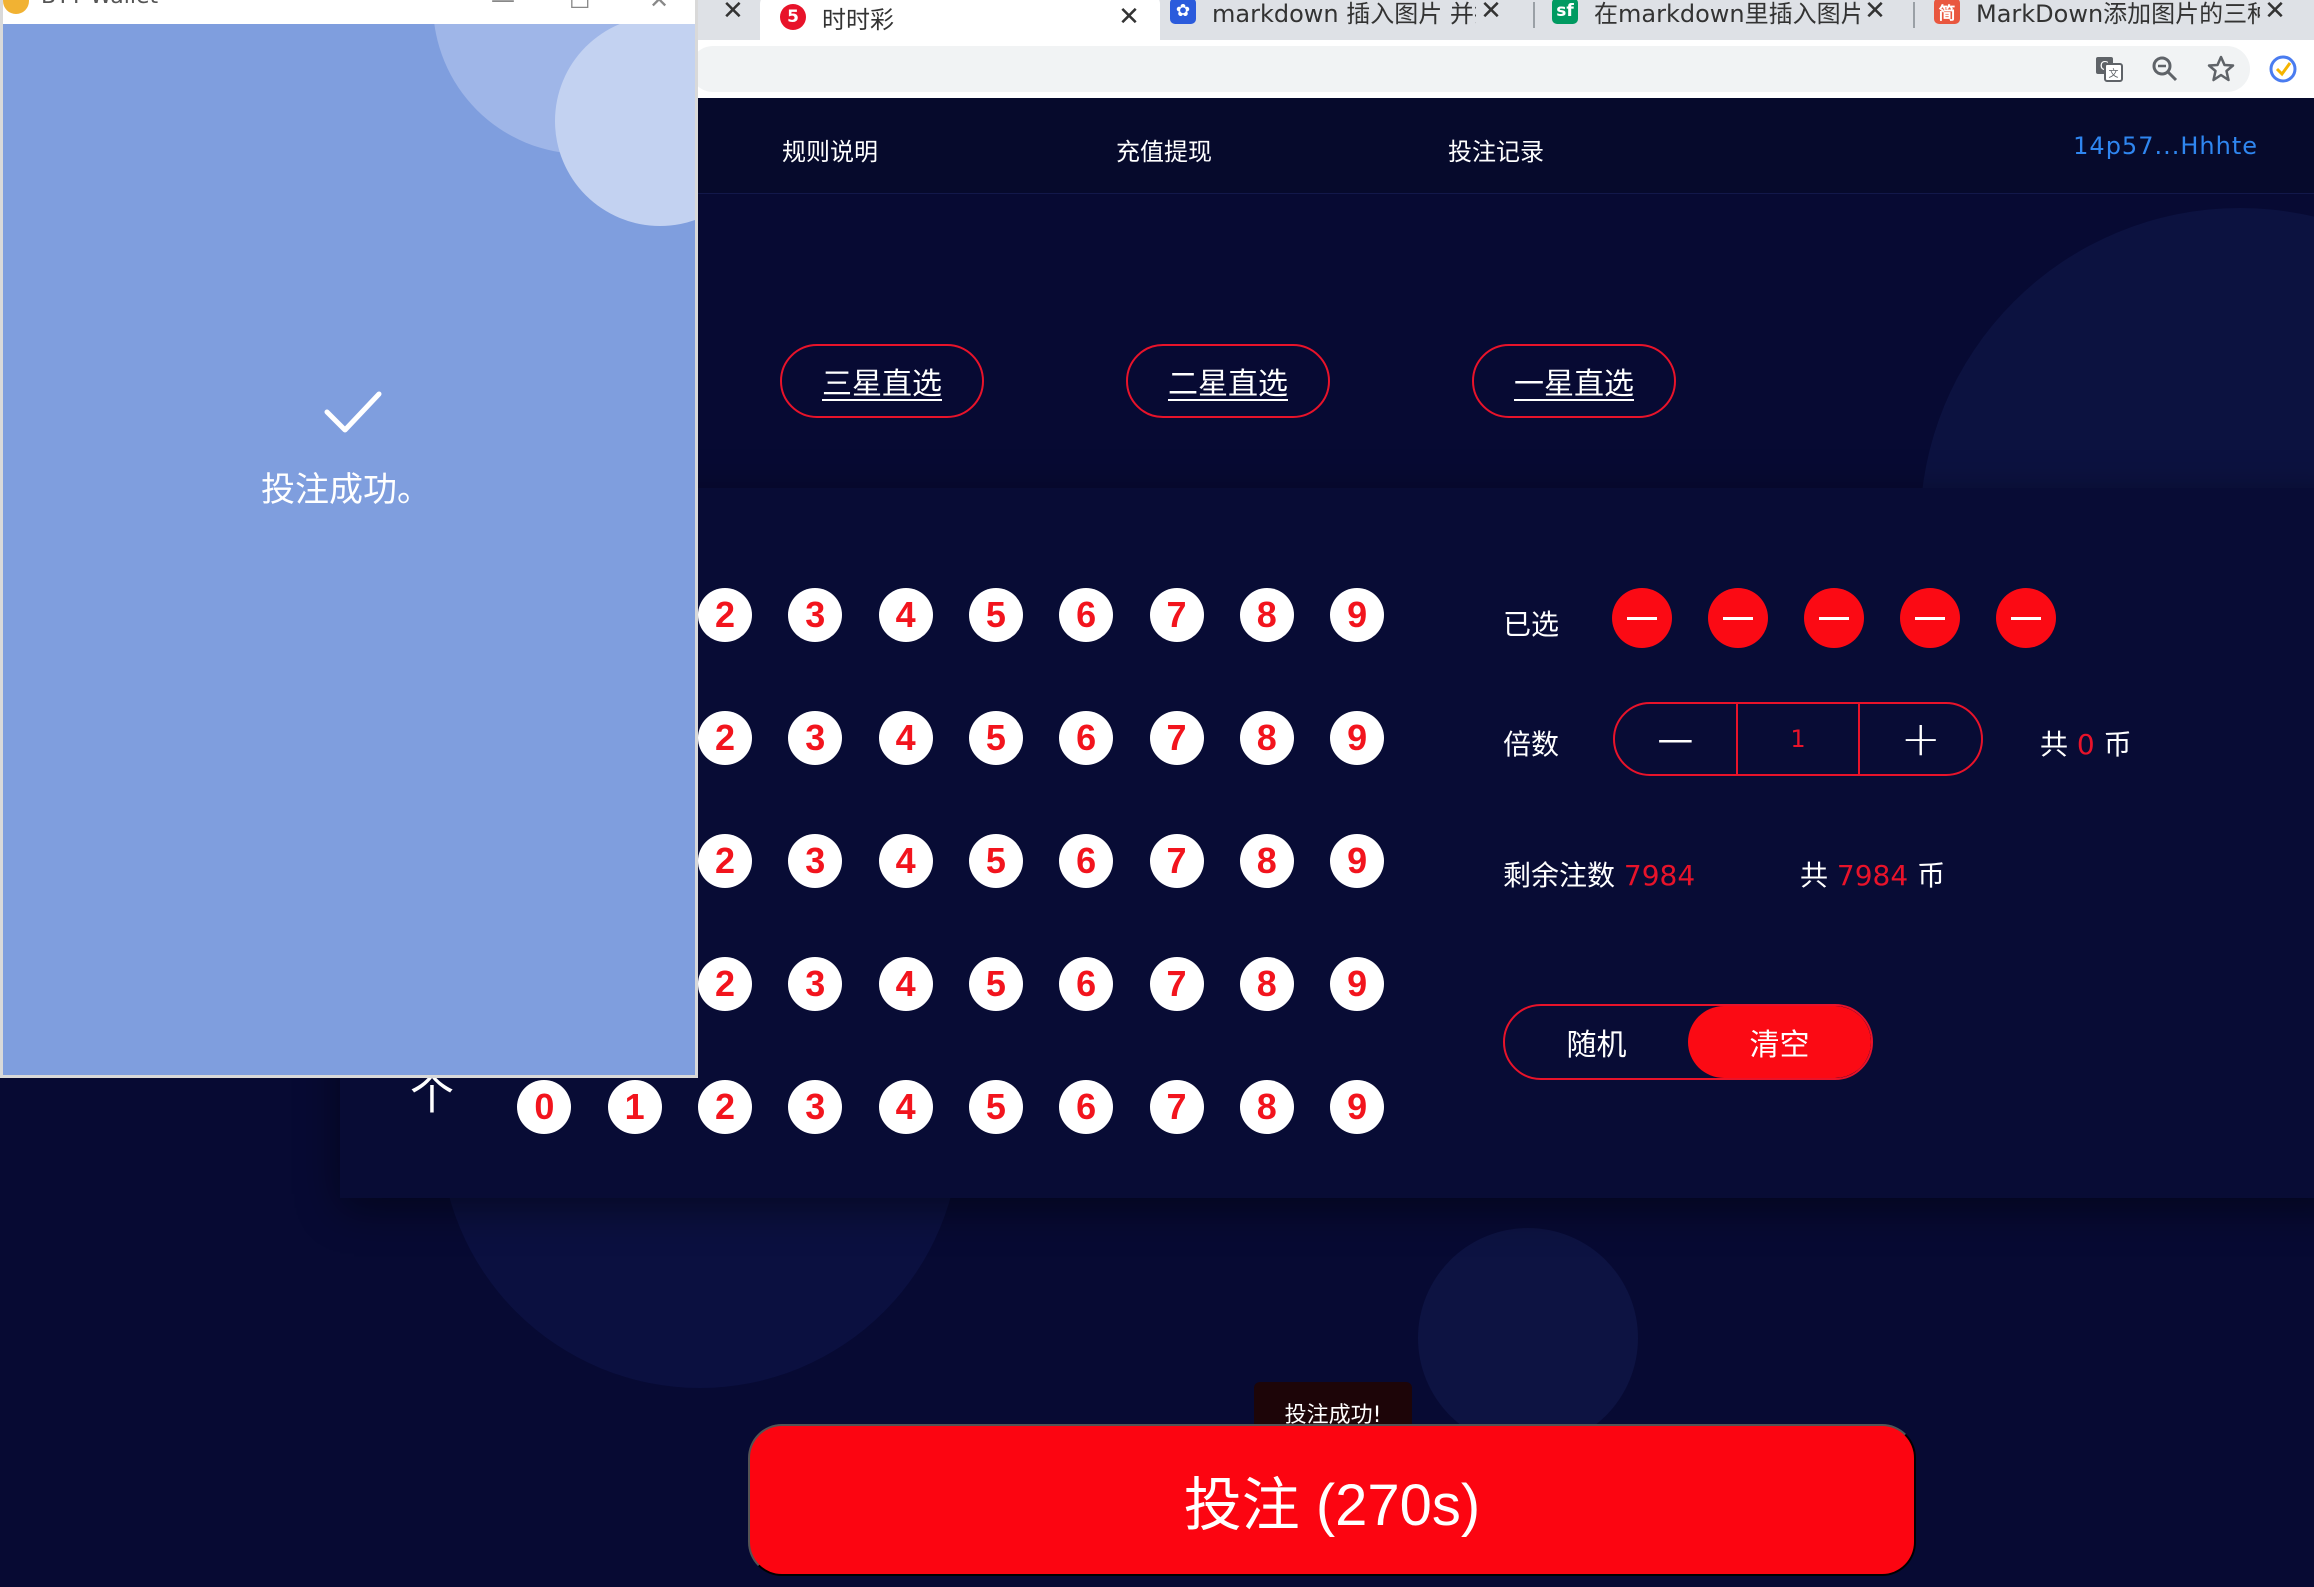 The image size is (2314, 1587). Describe the element at coordinates (2118, 14) in the screenshot. I see `tab-title: MarkDown添加图片的三种方` at that location.